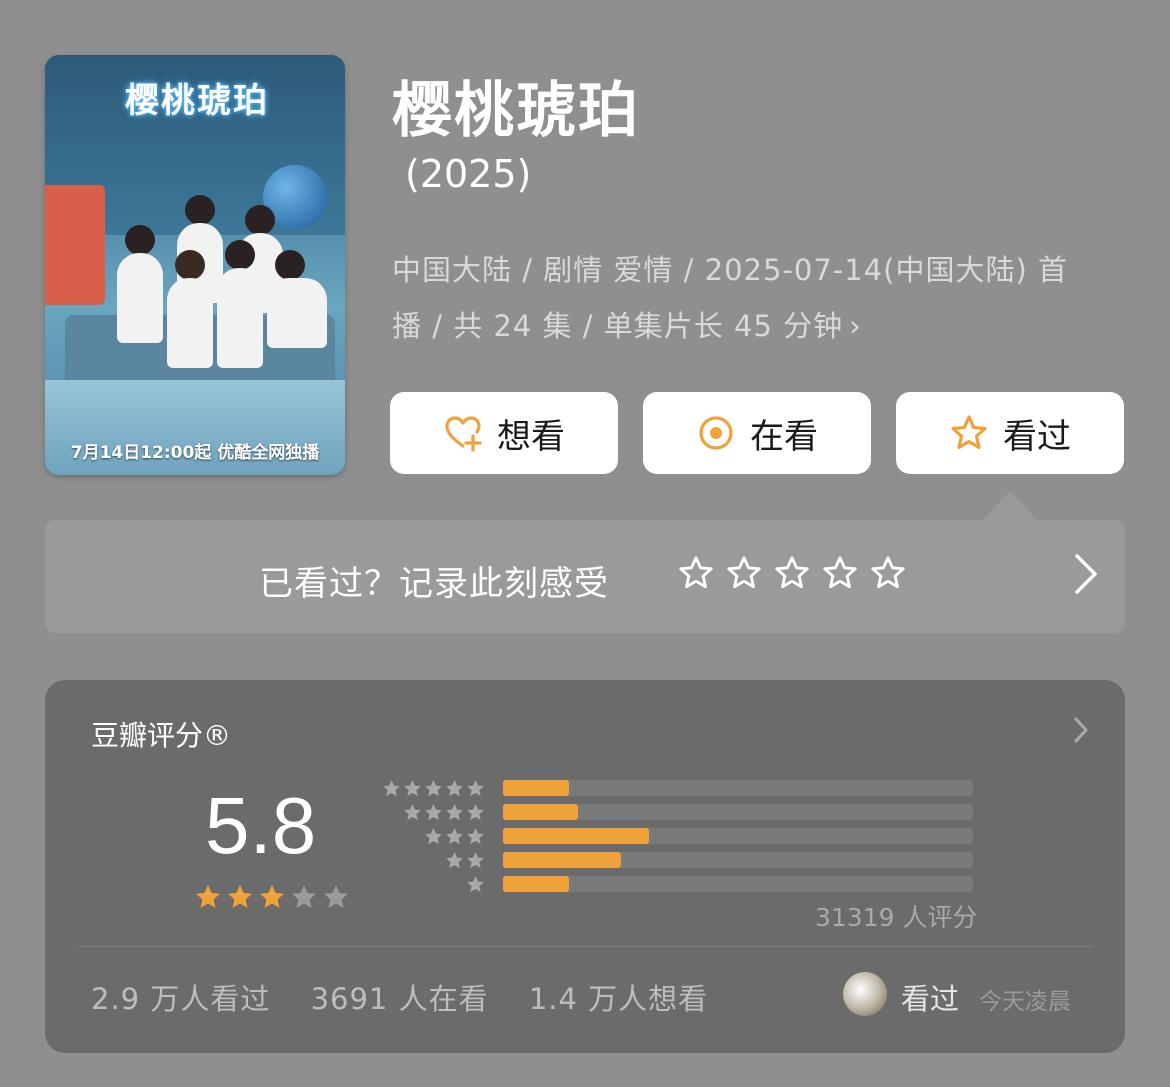 The height and width of the screenshot is (1087, 1170). What do you see at coordinates (627, 326) in the screenshot?
I see `meta-line-2: 播 / 共 24 集 / 单集片长 45 分钟 ›` at bounding box center [627, 326].